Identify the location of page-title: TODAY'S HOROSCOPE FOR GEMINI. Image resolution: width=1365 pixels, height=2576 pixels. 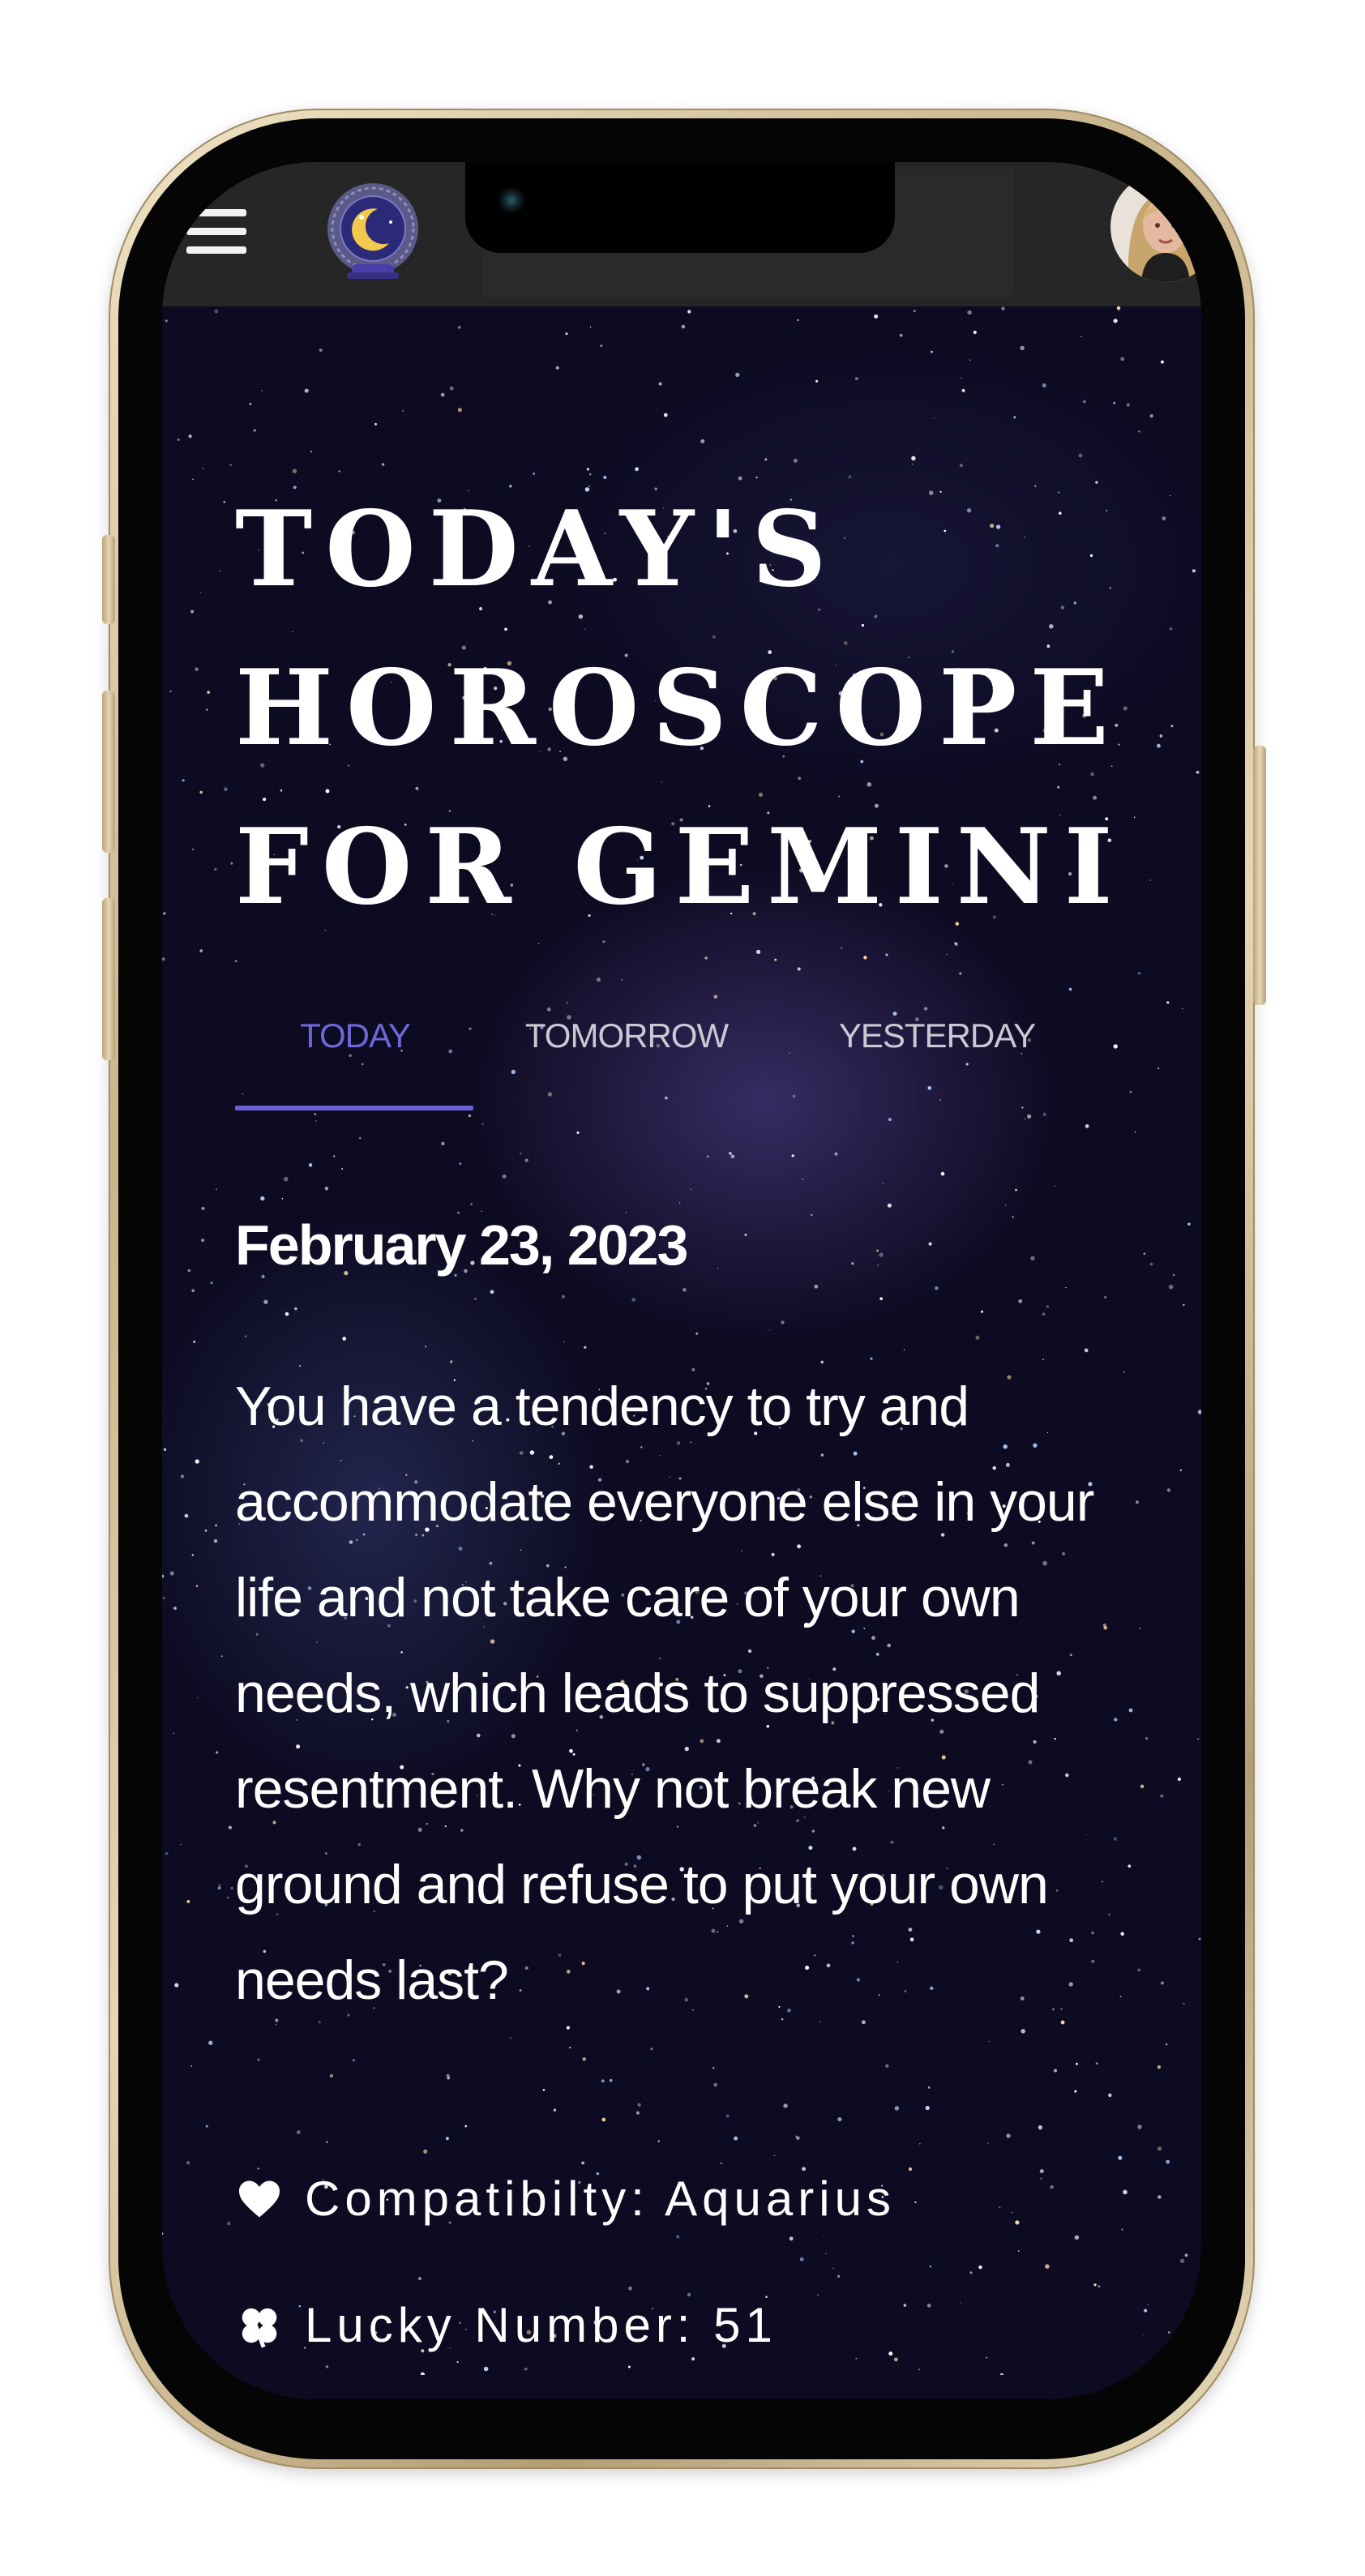
(697, 708).